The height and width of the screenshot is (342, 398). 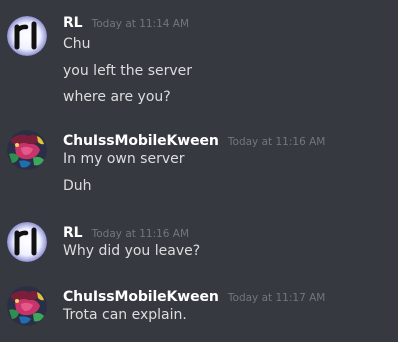 I want to click on message-text: In my own server, so click(x=124, y=159).